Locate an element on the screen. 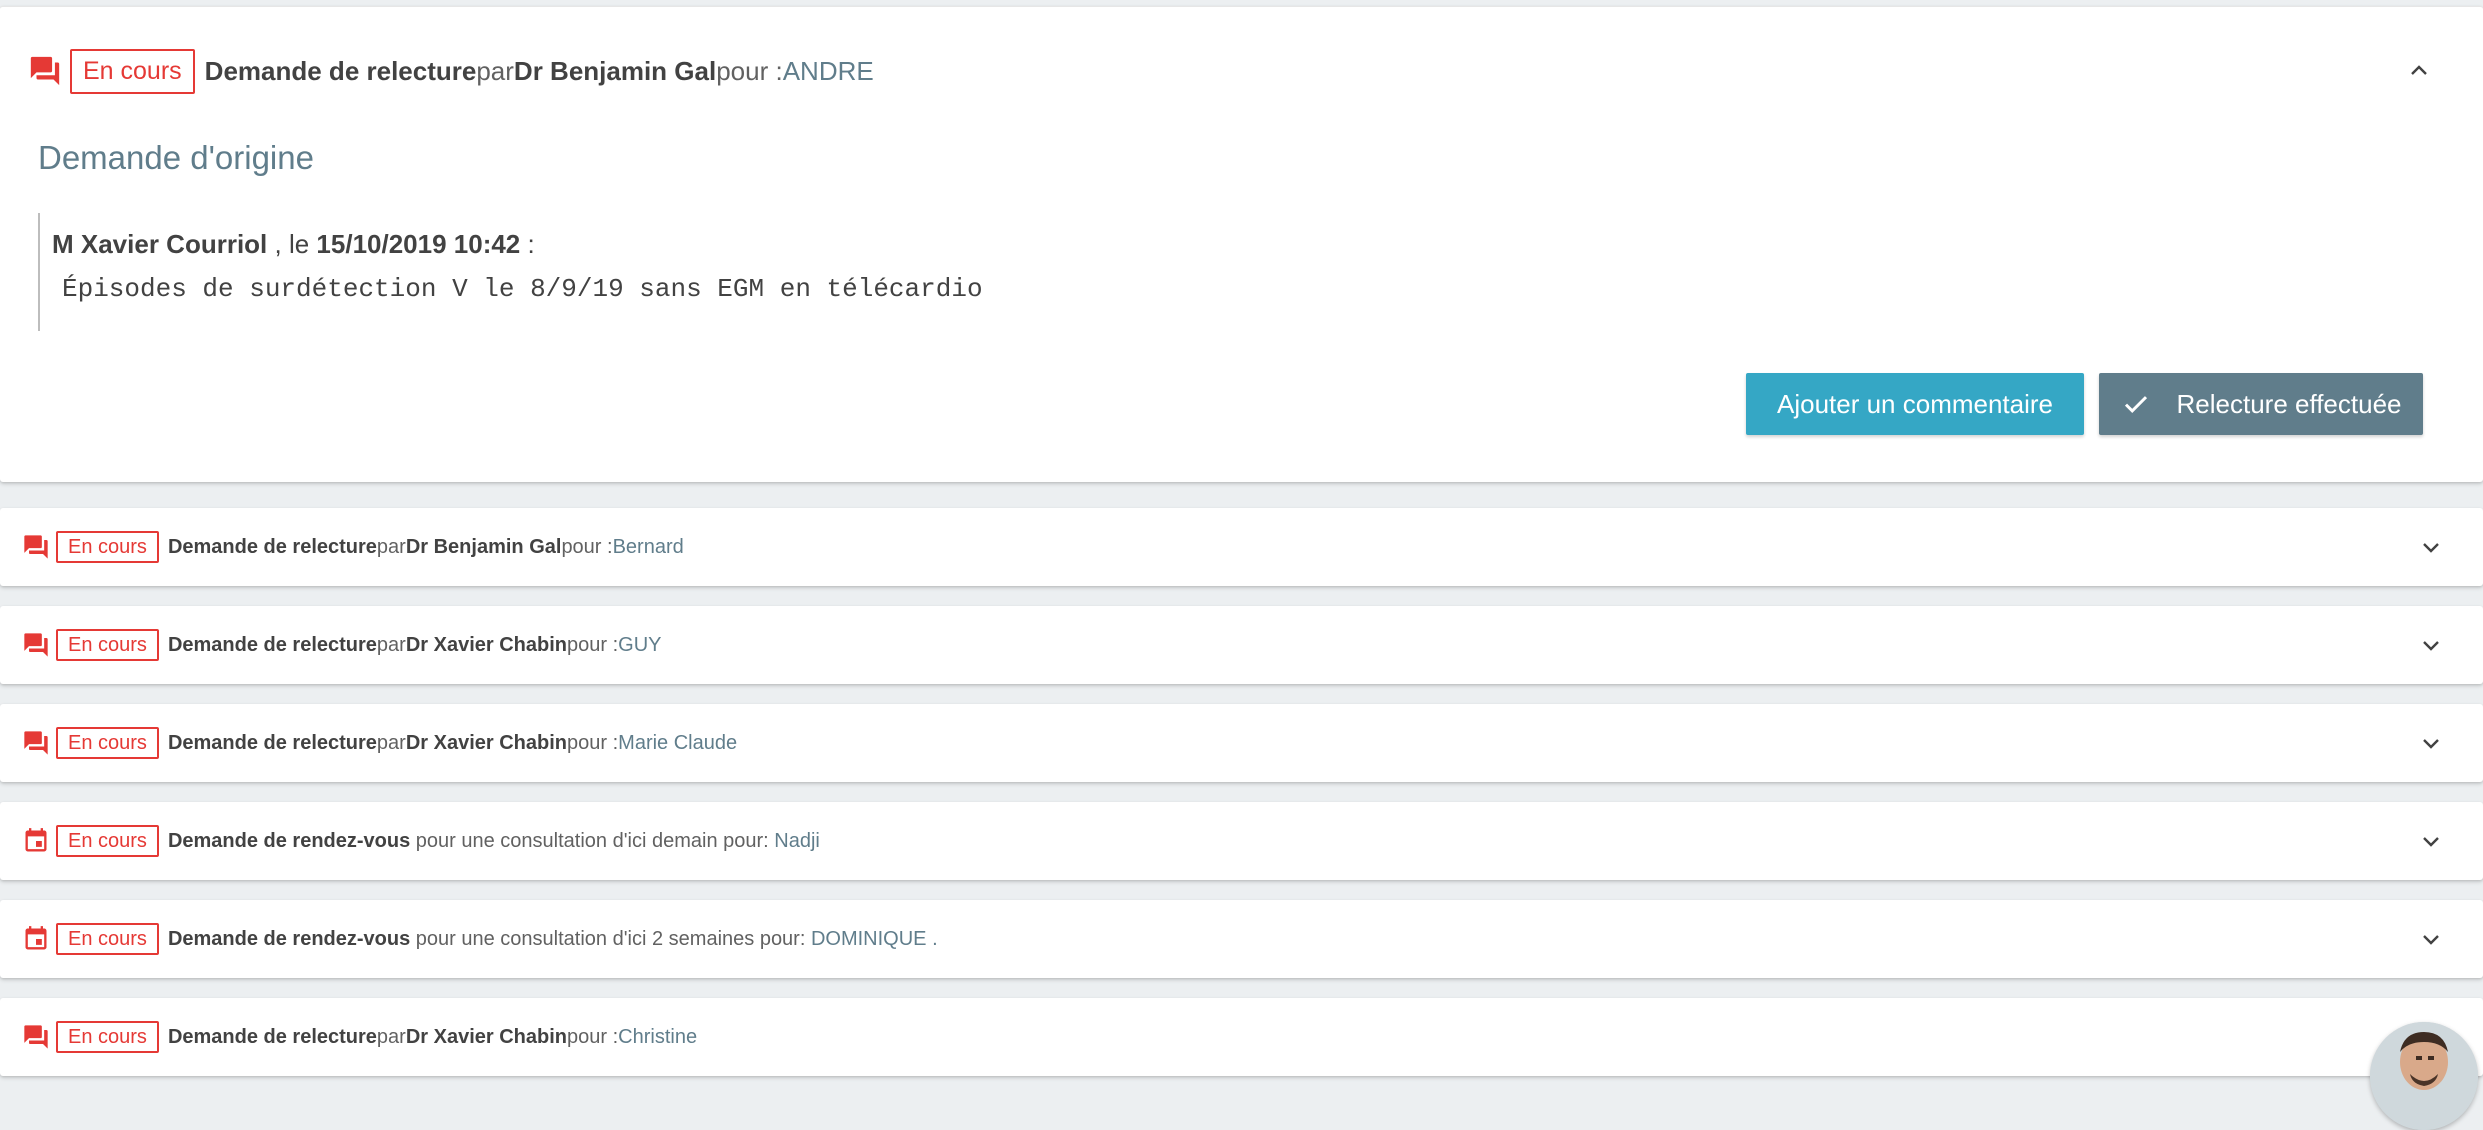 The height and width of the screenshot is (1130, 2483). user-avatar is located at coordinates (2424, 1076).